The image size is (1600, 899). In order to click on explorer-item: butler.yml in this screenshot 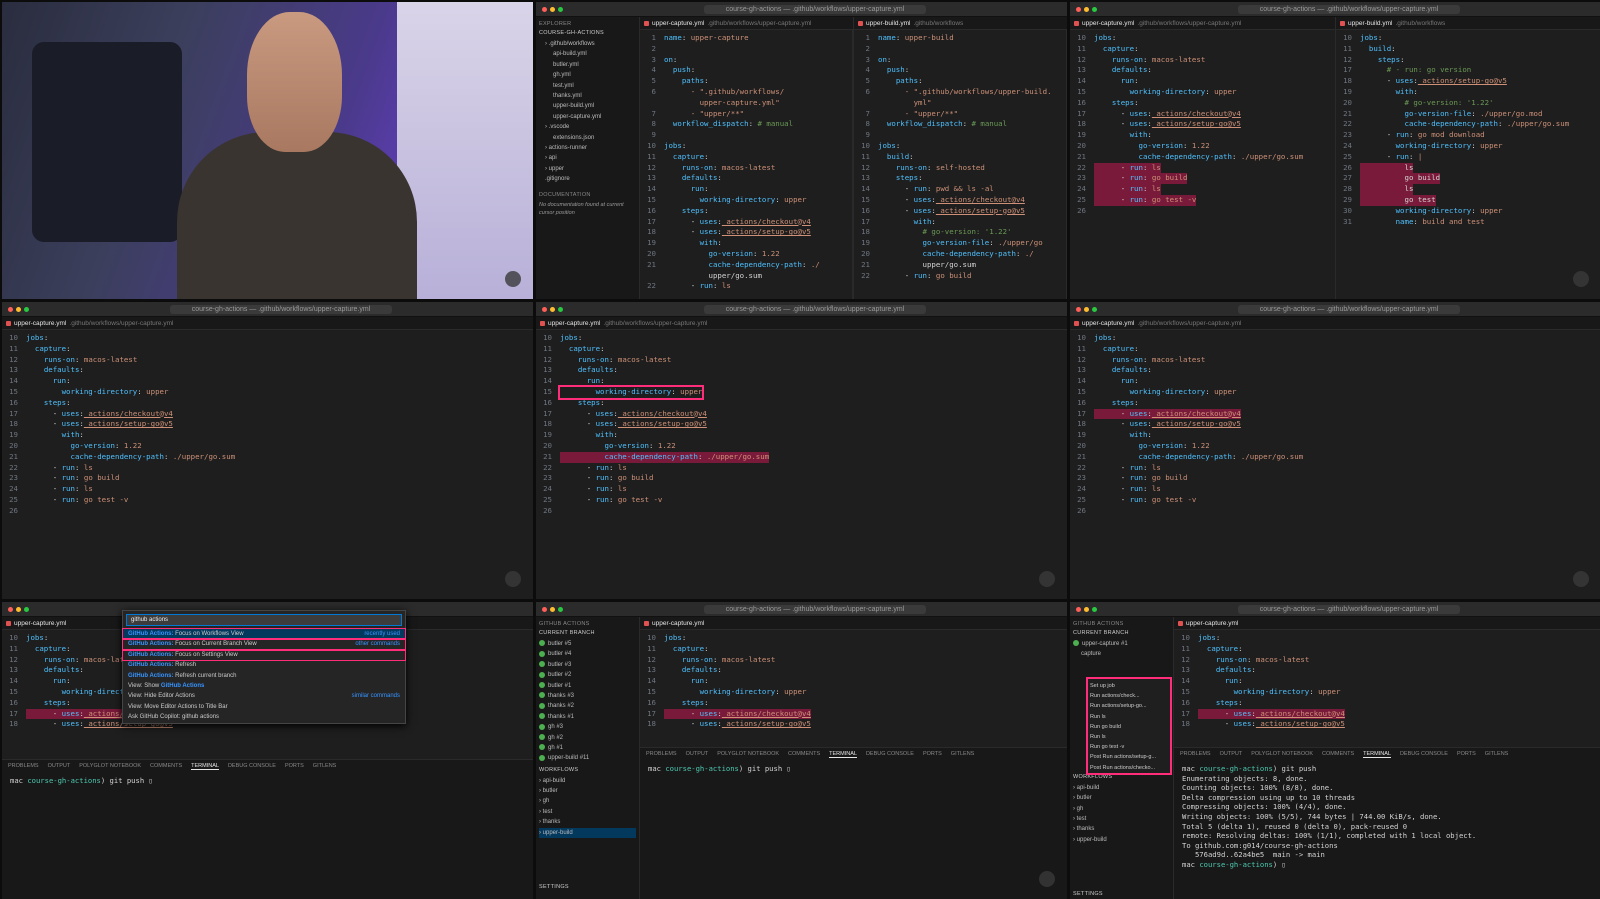, I will do `click(587, 65)`.